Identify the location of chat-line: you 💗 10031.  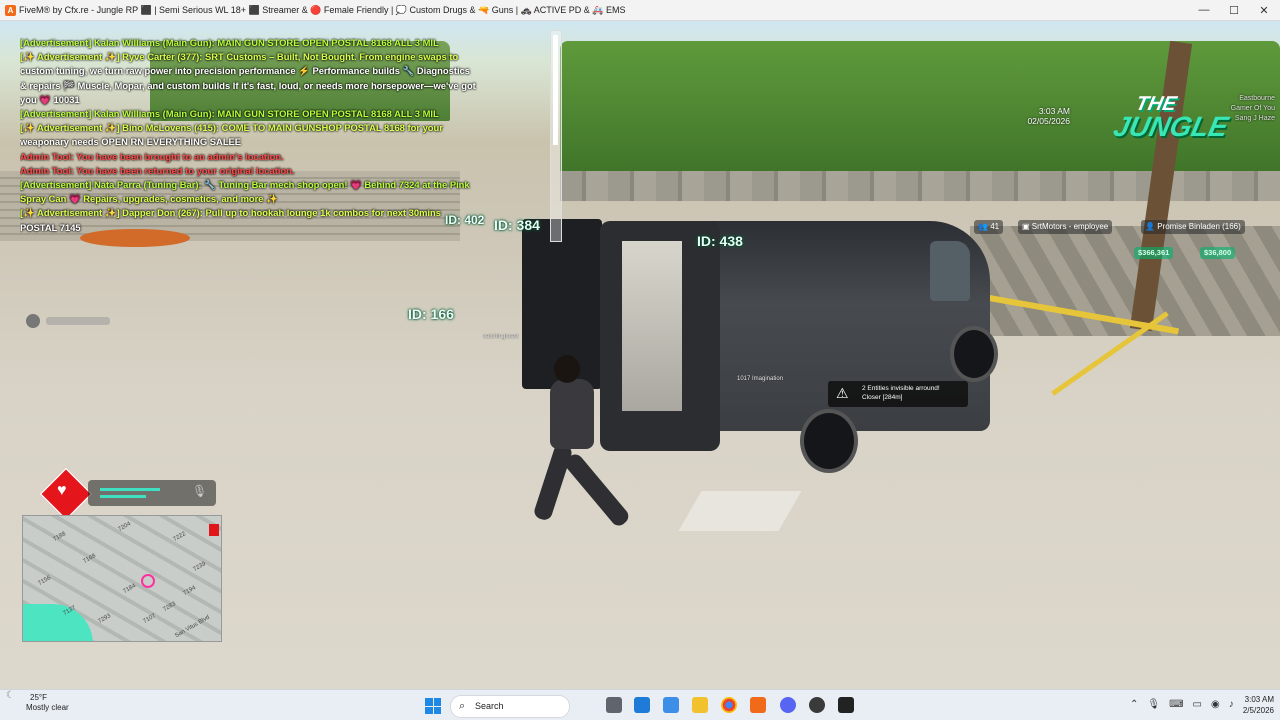
(50, 99).